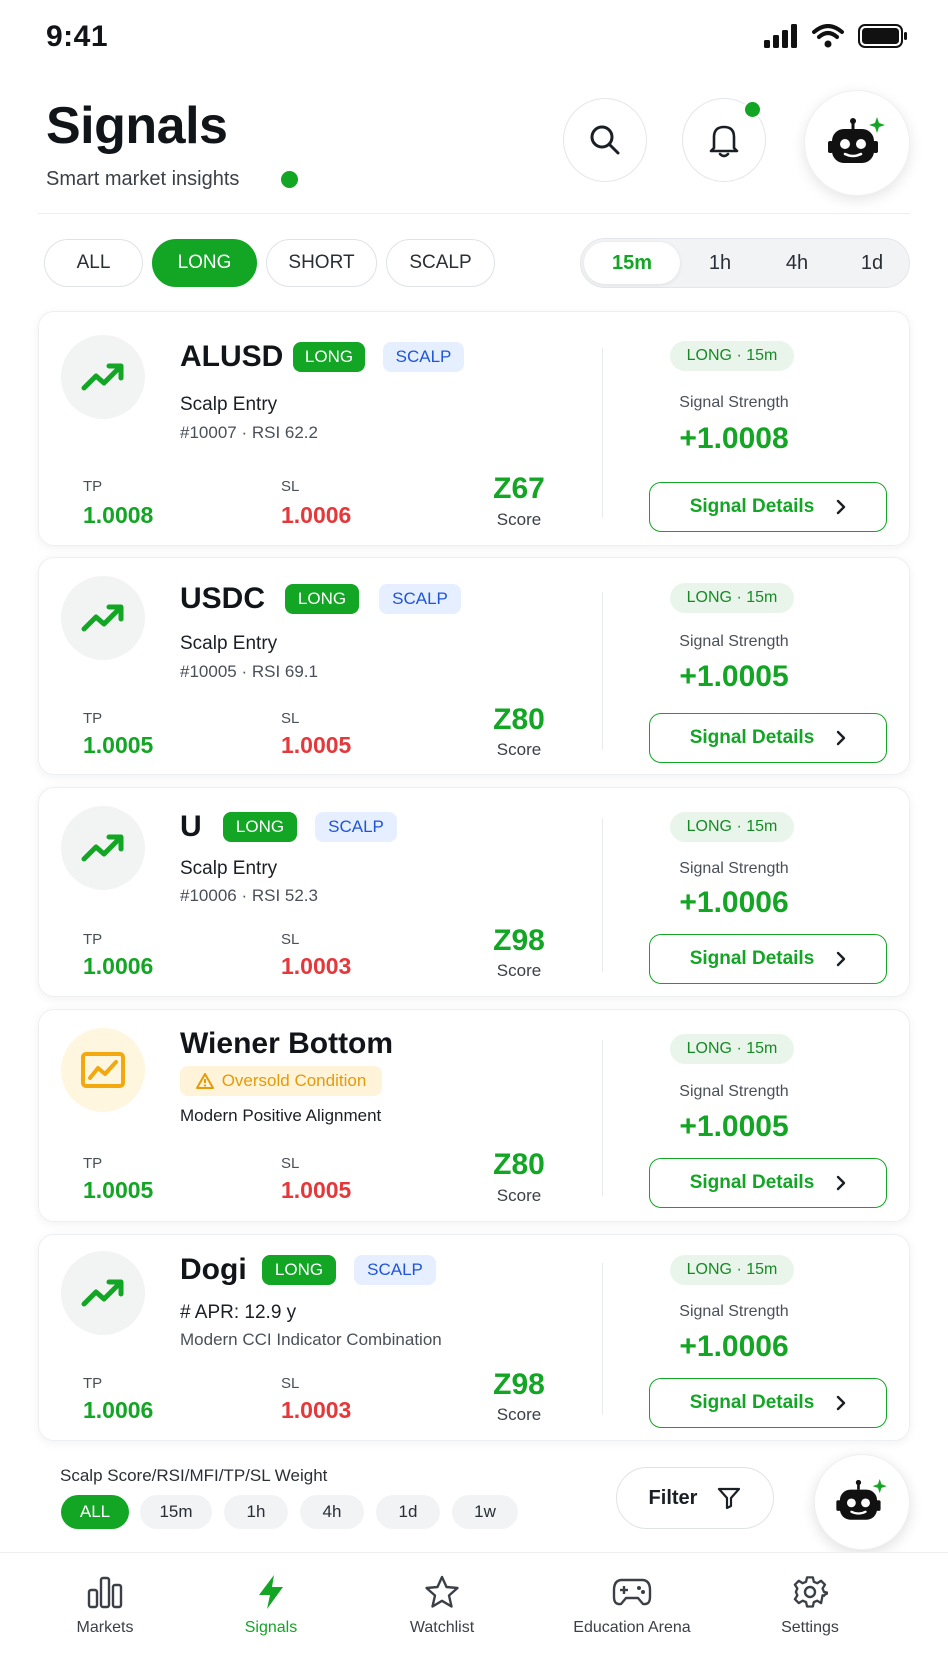  I want to click on filter-button: Filter, so click(695, 1498).